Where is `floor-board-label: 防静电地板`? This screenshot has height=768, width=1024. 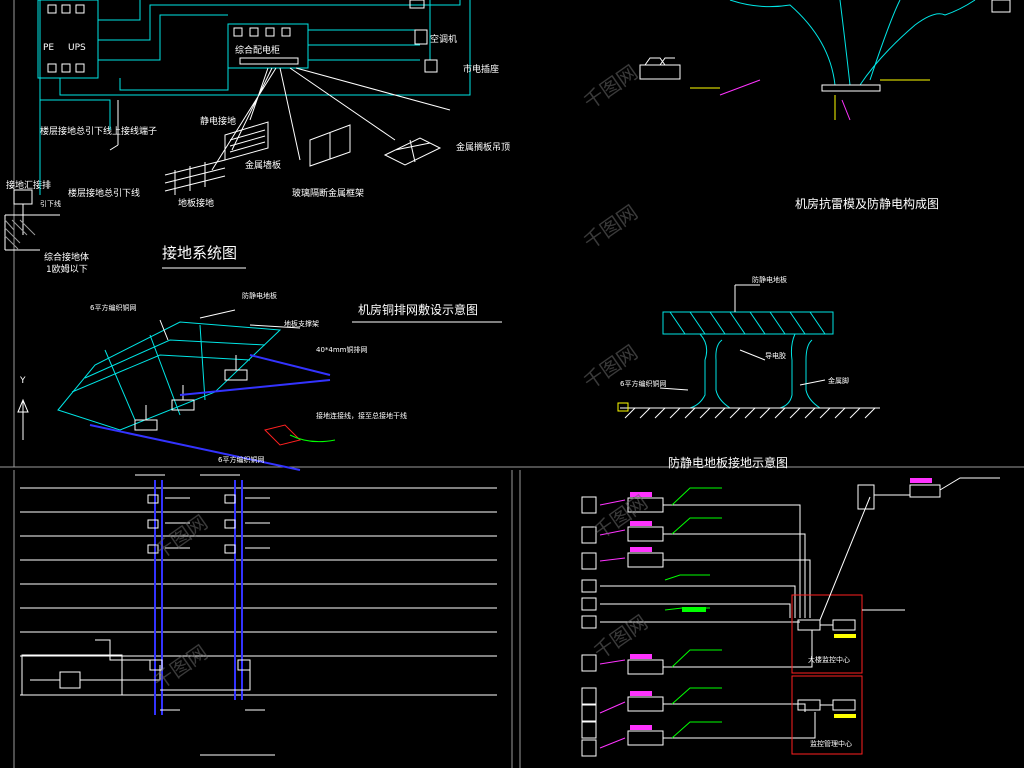 floor-board-label: 防静电地板 is located at coordinates (769, 279).